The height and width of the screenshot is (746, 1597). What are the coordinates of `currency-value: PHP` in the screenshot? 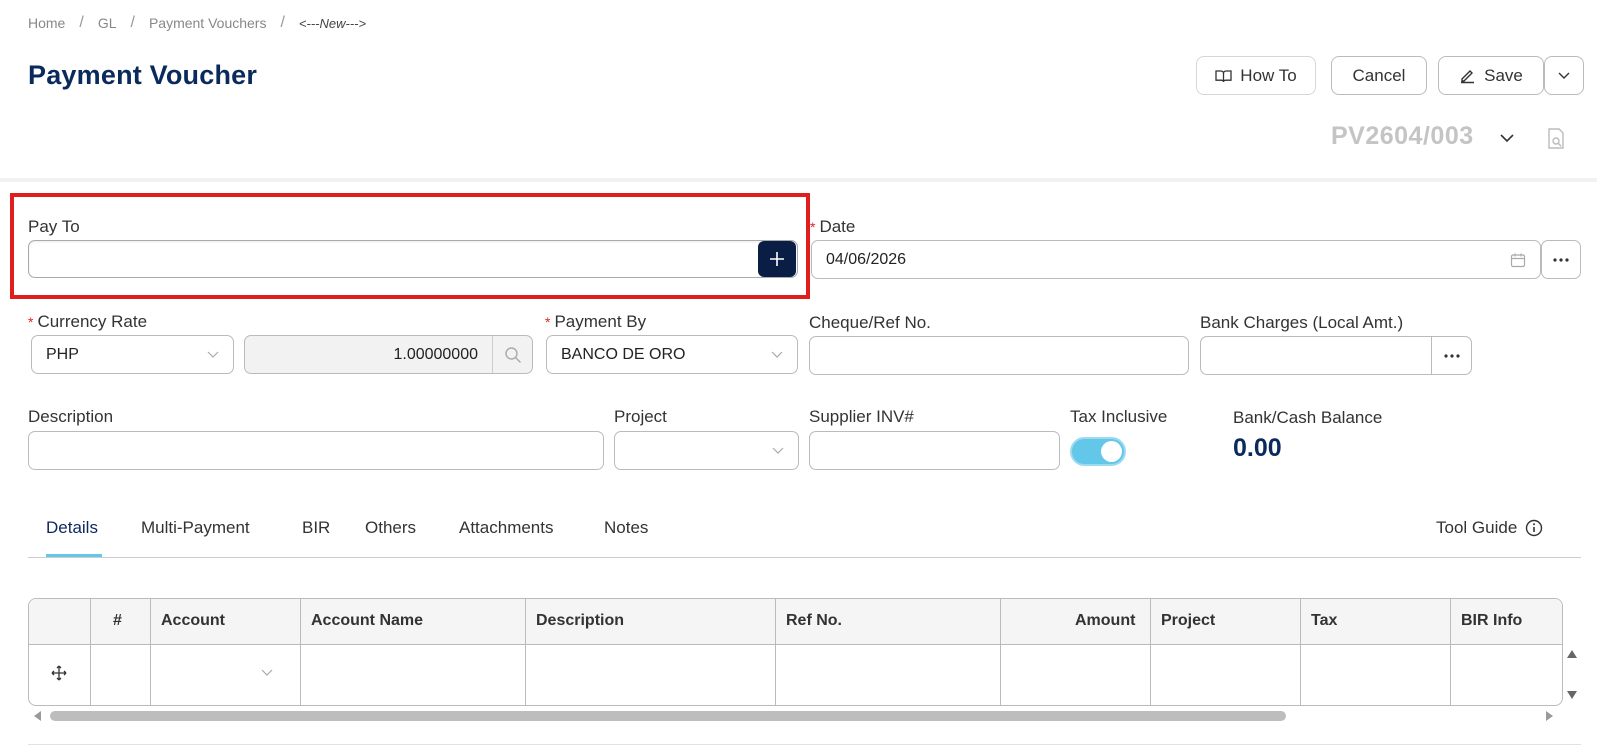 It's located at (62, 354).